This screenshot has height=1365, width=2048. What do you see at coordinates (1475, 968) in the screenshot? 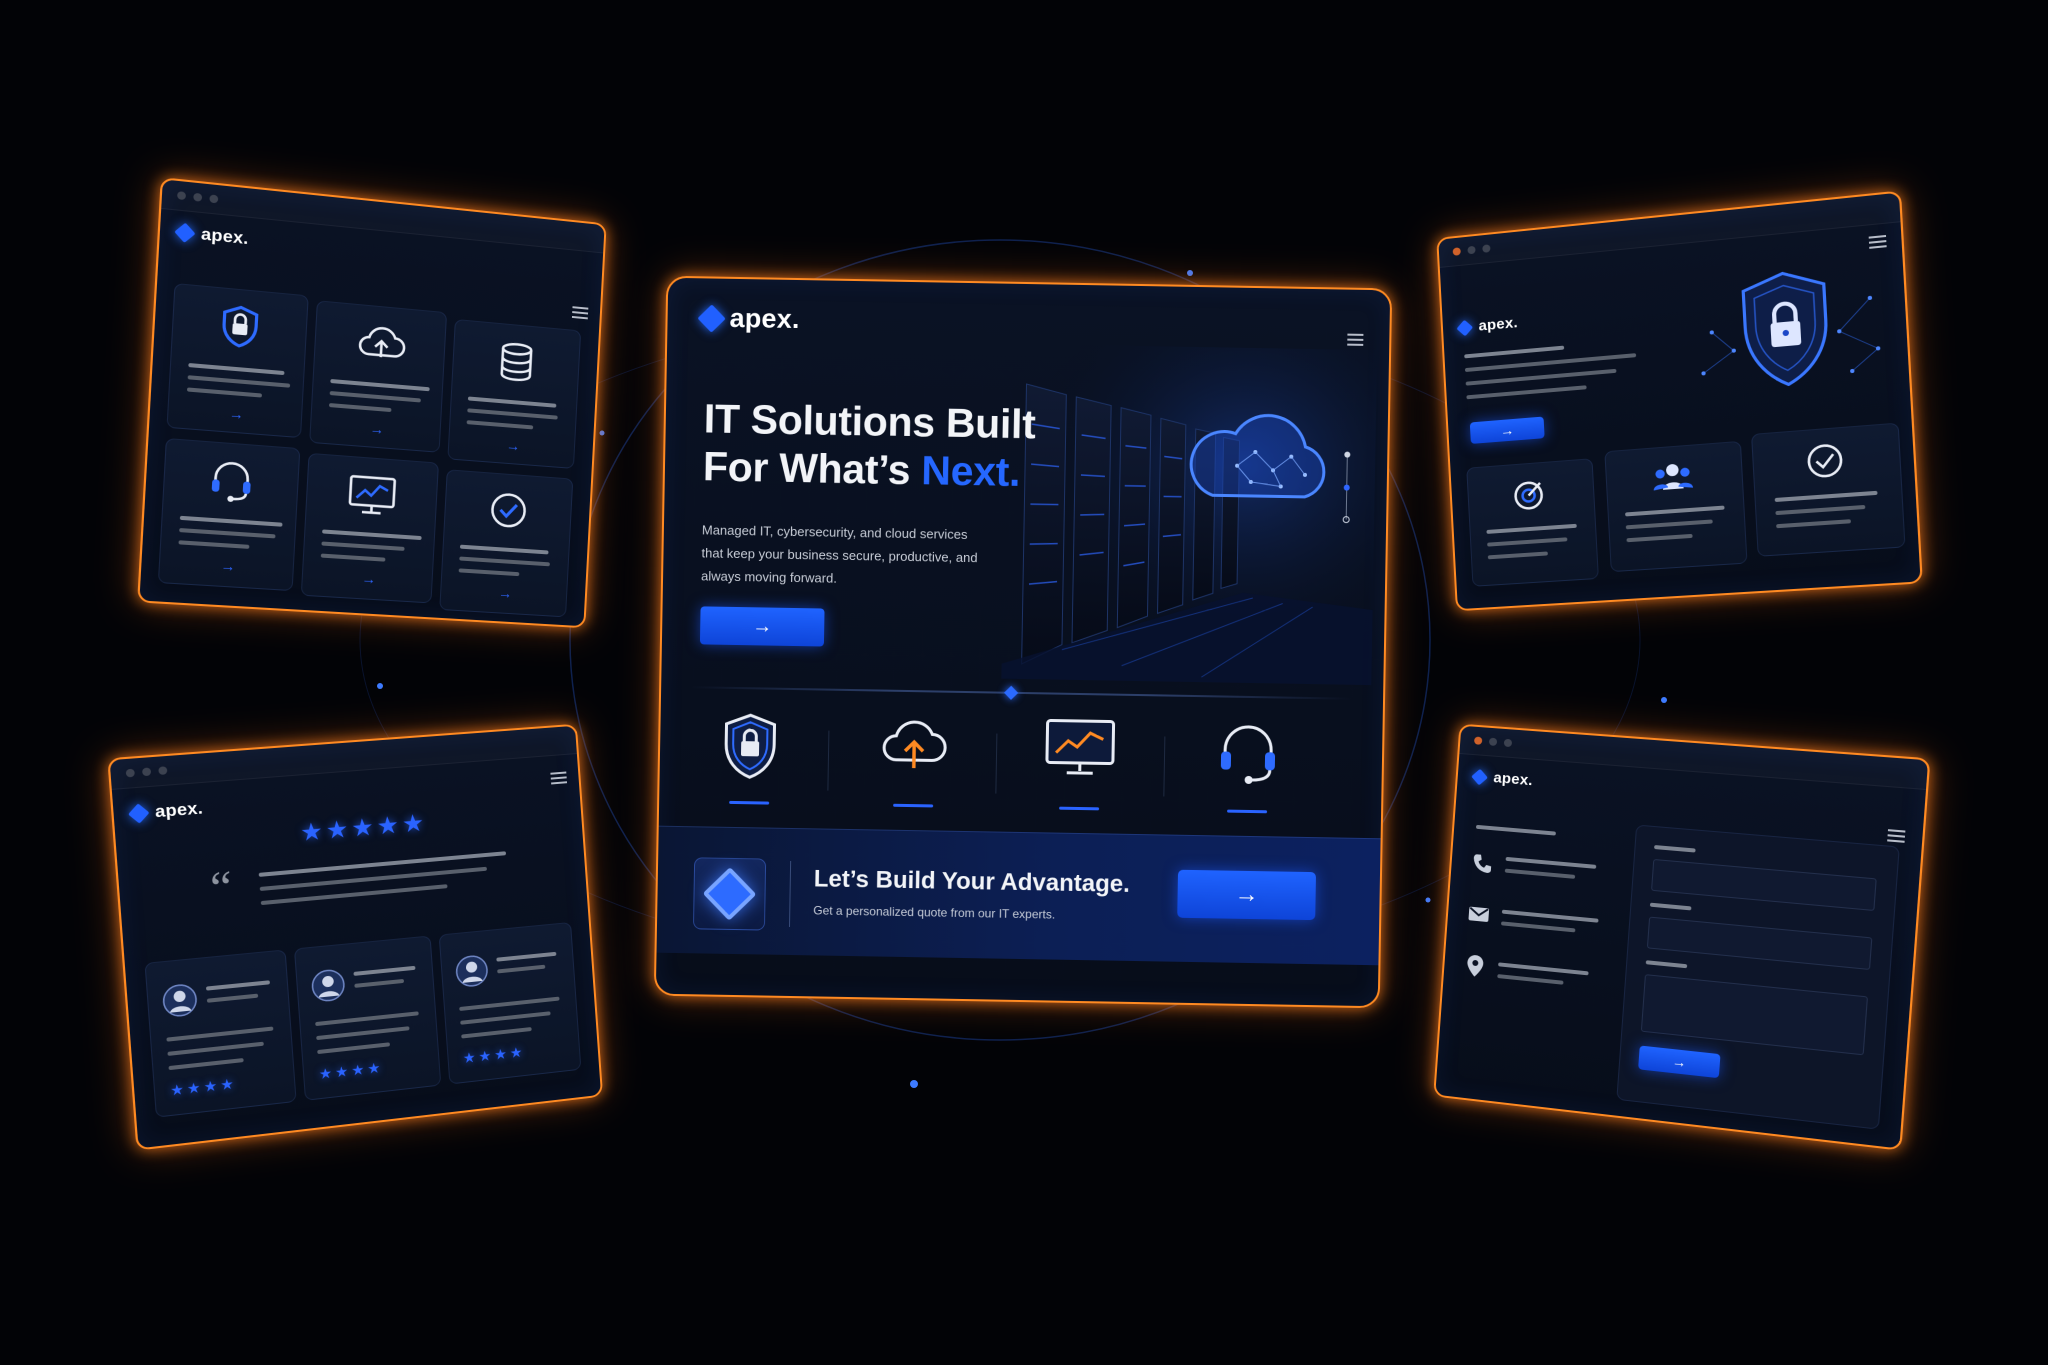
I see `location-pin-icon` at bounding box center [1475, 968].